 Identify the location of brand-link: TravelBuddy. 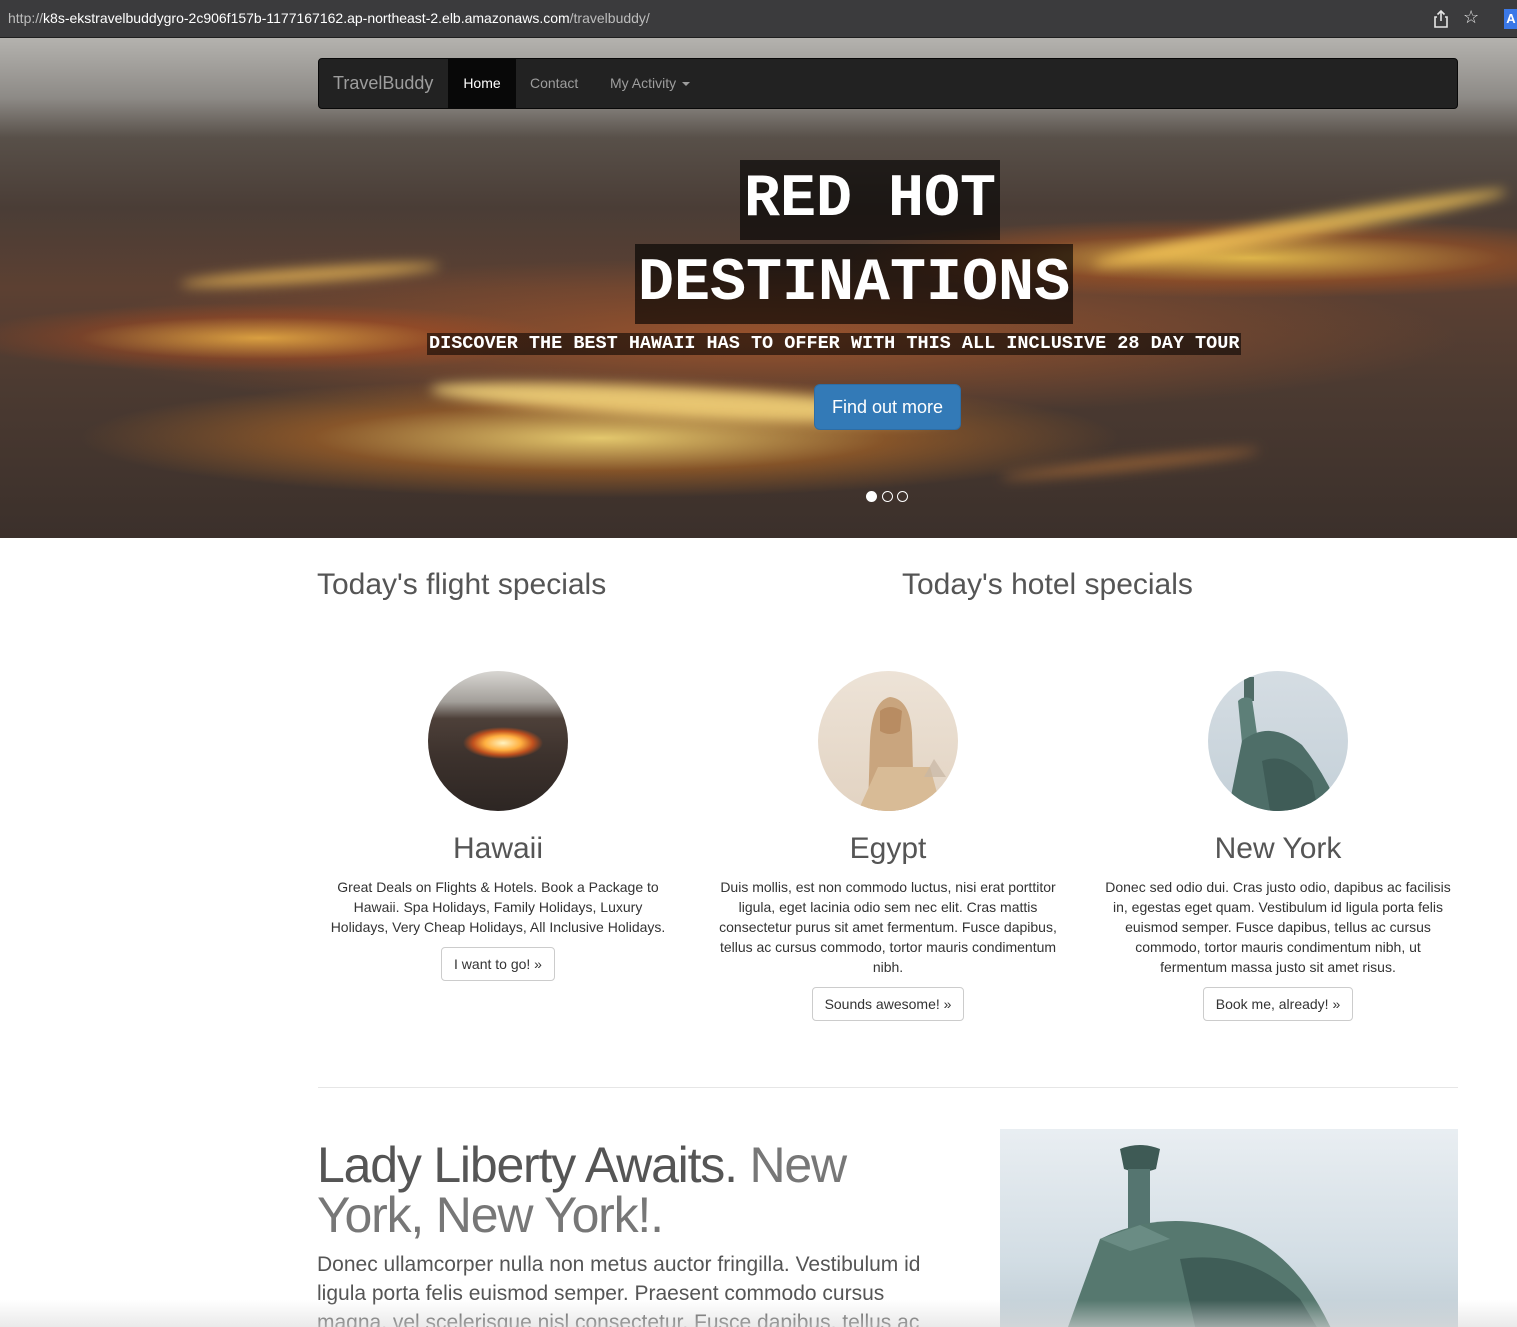
(383, 83).